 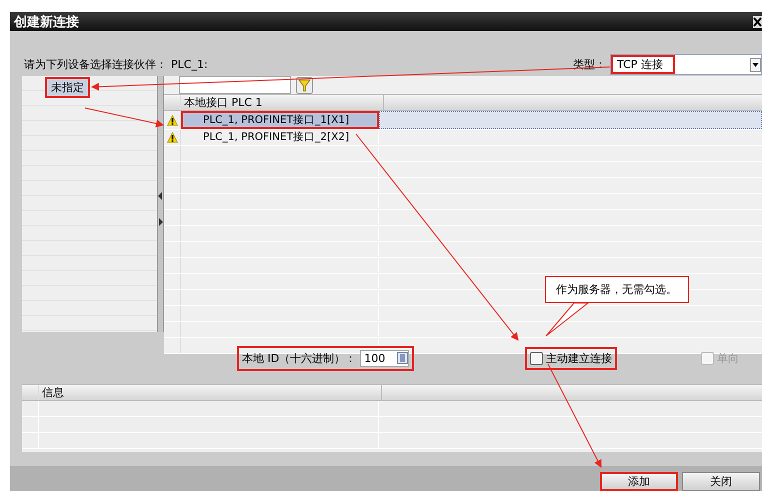 I want to click on close-icon, so click(x=757, y=22).